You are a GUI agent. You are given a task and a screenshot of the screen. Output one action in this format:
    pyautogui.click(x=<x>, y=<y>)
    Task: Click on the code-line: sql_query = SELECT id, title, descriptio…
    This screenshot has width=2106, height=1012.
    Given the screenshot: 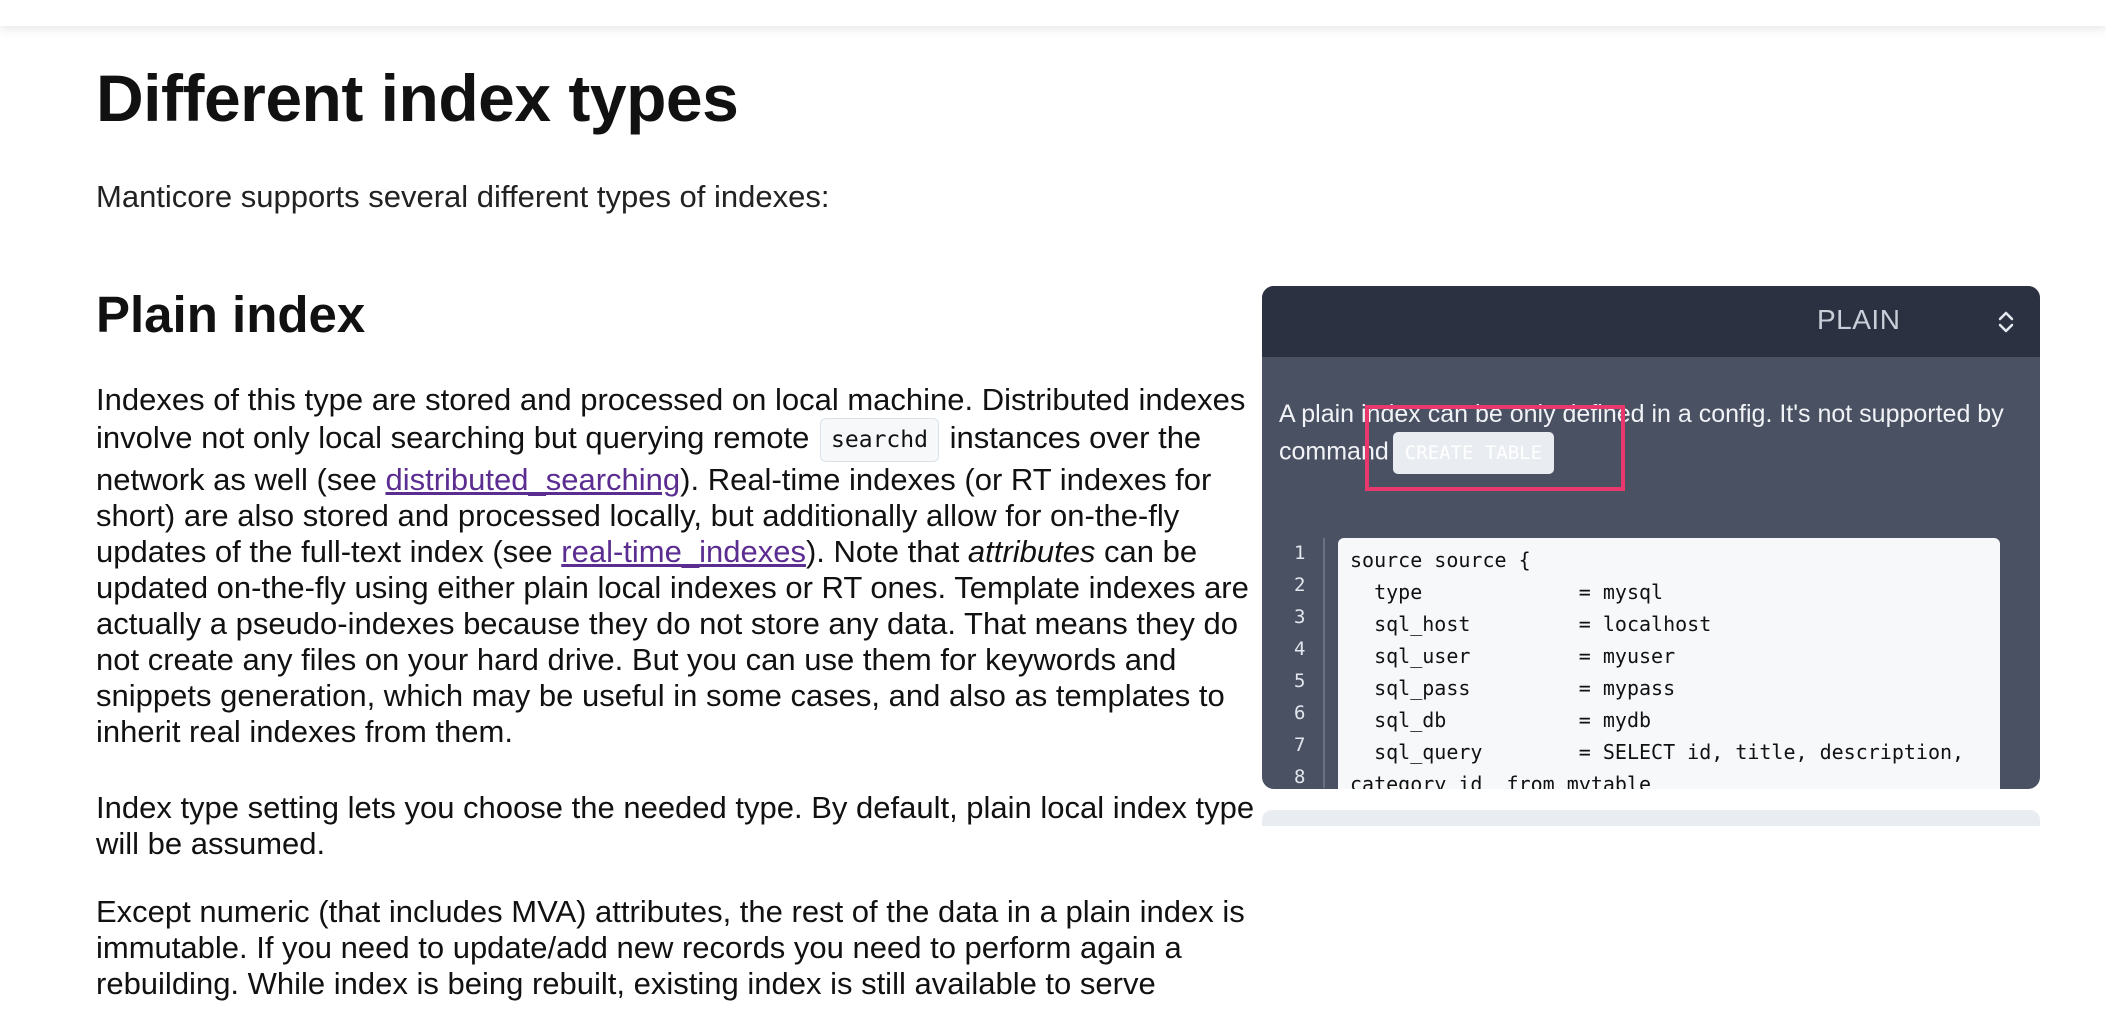 What is the action you would take?
    pyautogui.click(x=1657, y=752)
    